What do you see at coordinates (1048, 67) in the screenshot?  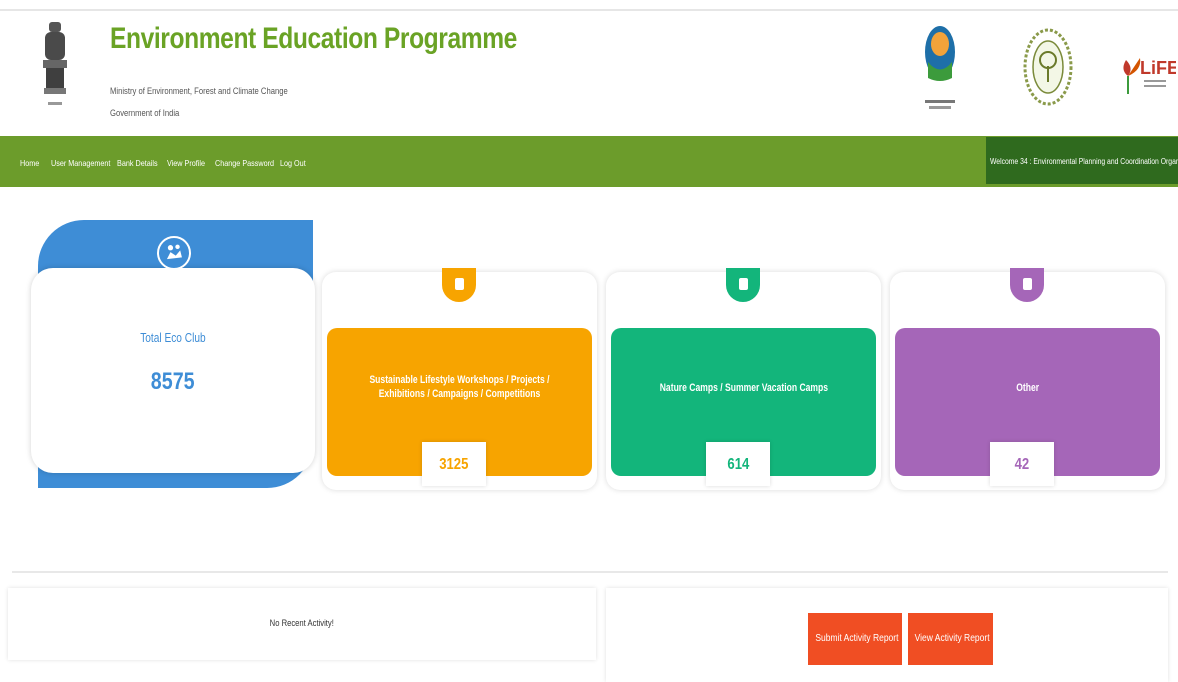 I see `tree-seal-logo-icon` at bounding box center [1048, 67].